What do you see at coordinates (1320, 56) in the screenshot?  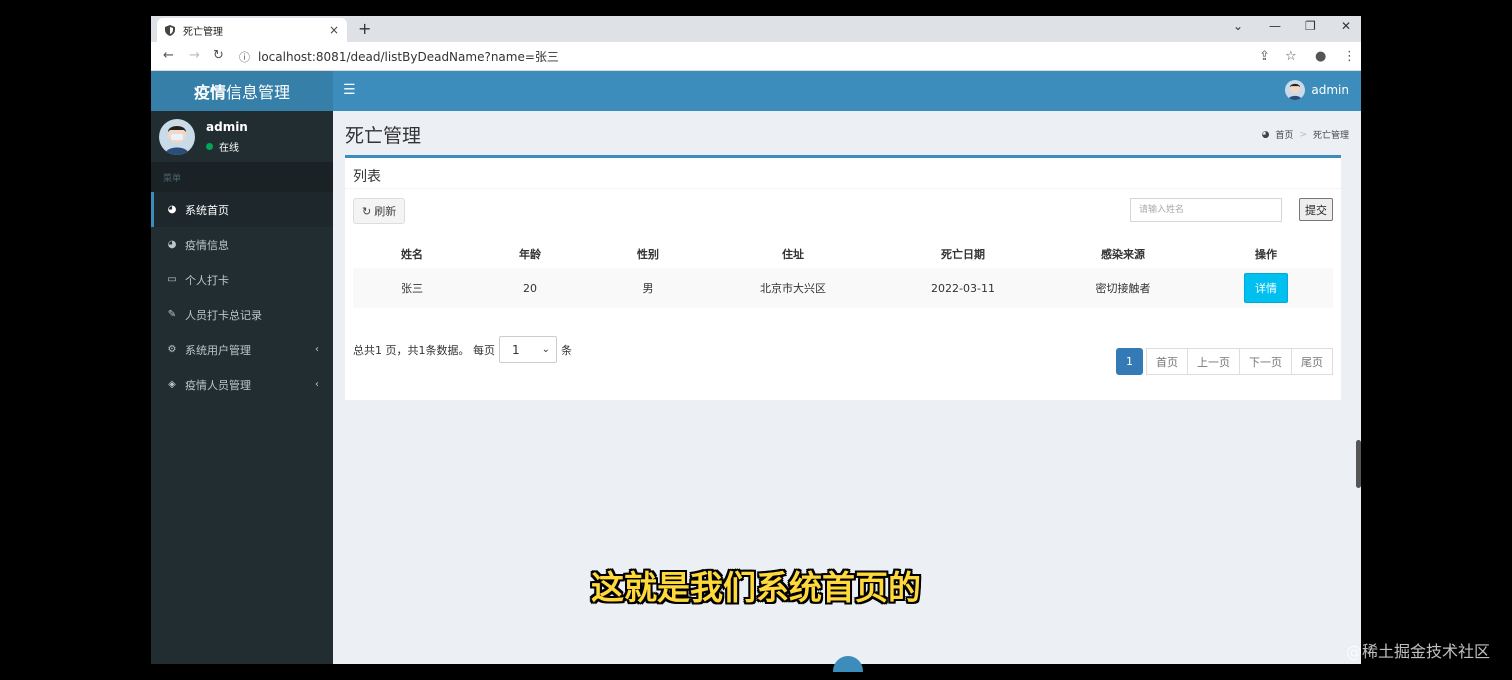 I see `profile-icon: ●` at bounding box center [1320, 56].